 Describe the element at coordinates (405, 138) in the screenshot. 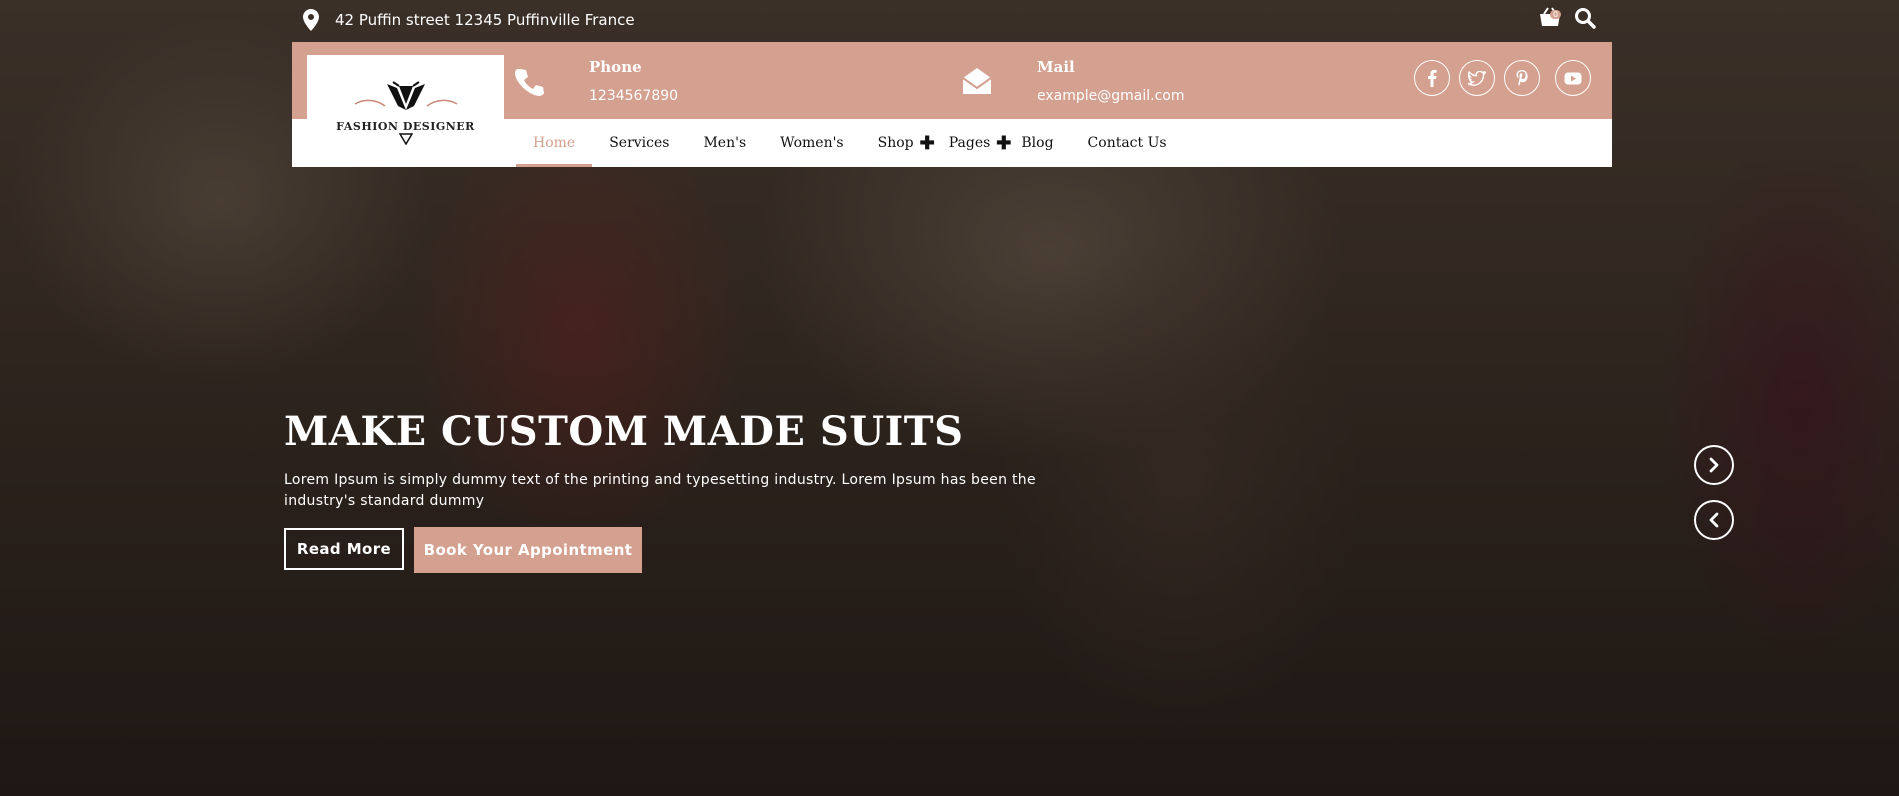

I see `logo-tie-icon` at that location.